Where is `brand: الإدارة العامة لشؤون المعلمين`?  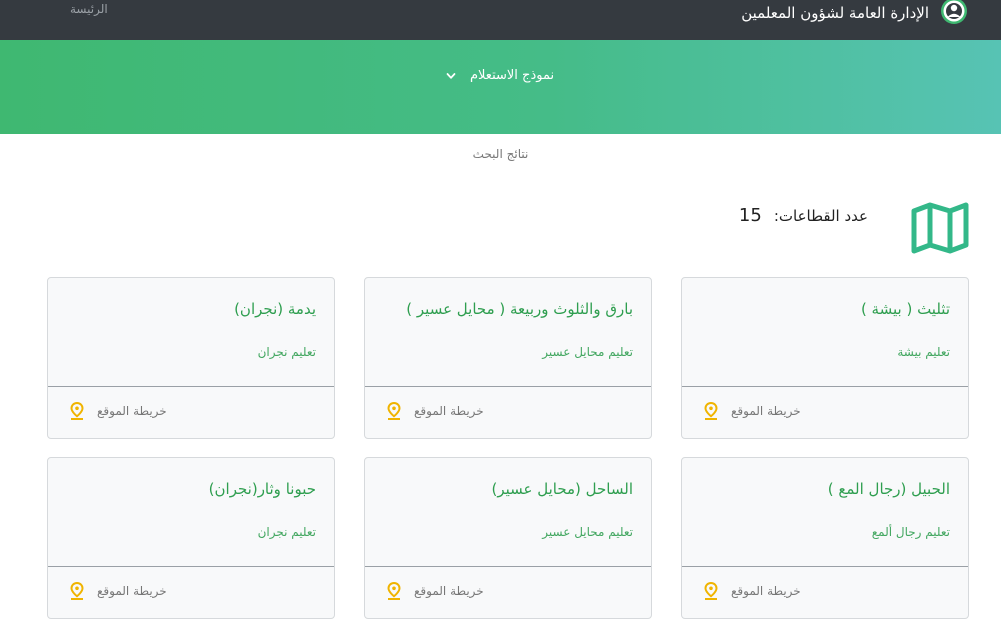 brand: الإدارة العامة لشؤون المعلمين is located at coordinates (856, 13).